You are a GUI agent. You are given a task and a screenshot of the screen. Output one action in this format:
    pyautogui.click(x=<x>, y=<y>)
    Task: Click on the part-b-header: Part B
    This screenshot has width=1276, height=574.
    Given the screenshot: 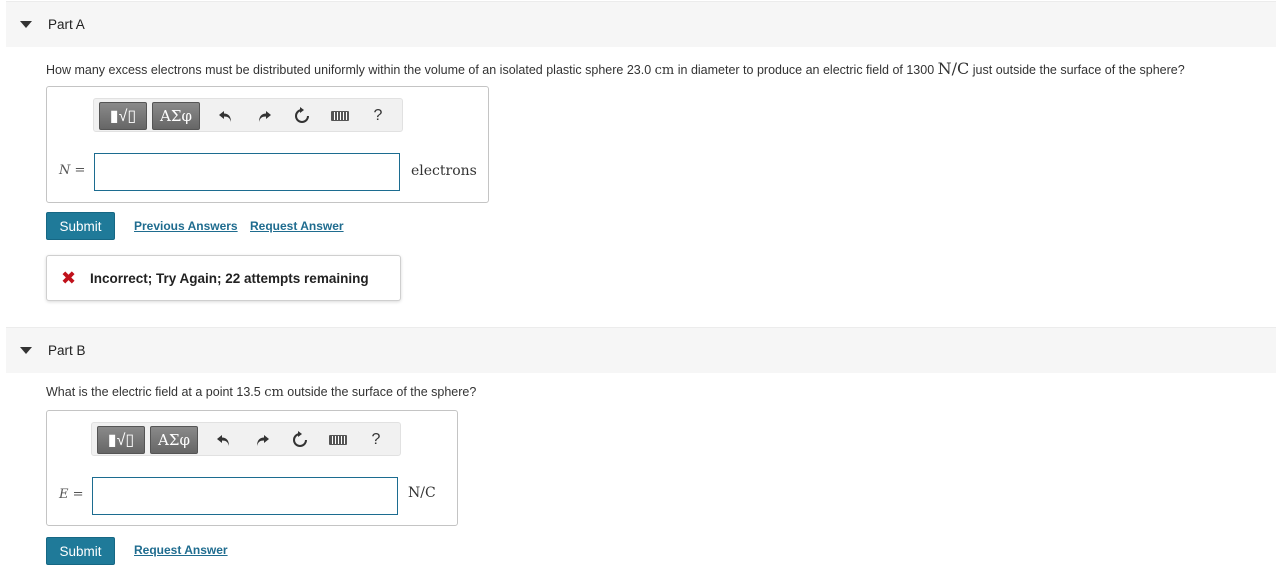 What is the action you would take?
    pyautogui.click(x=641, y=350)
    